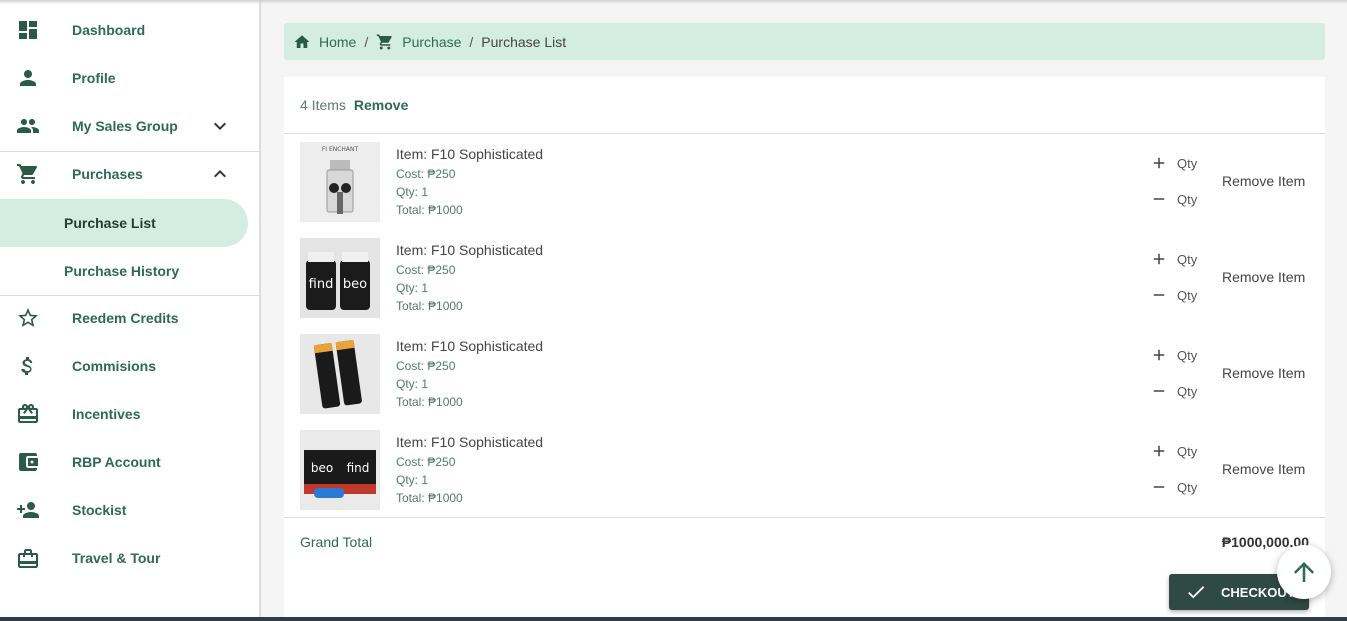 This screenshot has height=621, width=1347. I want to click on sidebar-subitem-purchase-list: Purchase List, so click(124, 223).